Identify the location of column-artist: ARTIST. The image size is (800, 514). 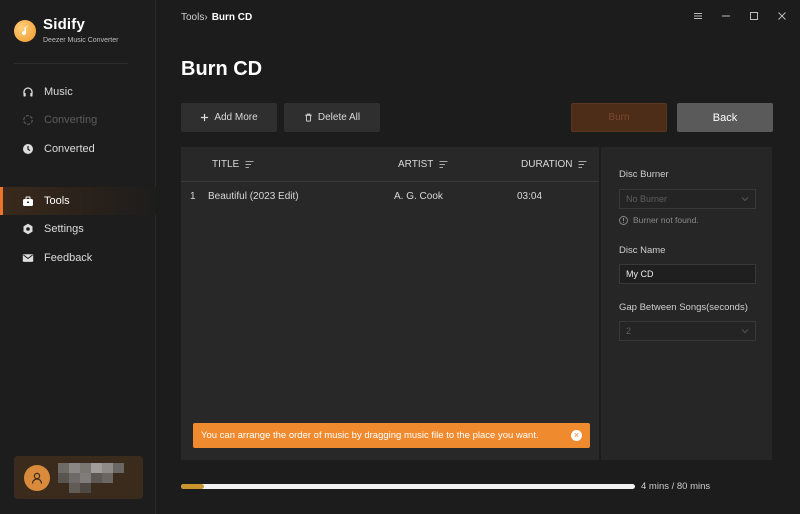
(423, 164).